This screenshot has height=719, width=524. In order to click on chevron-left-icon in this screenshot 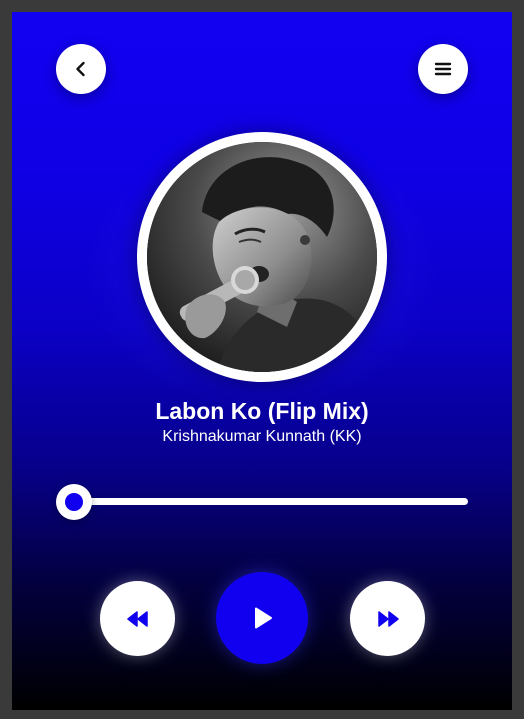, I will do `click(80, 69)`.